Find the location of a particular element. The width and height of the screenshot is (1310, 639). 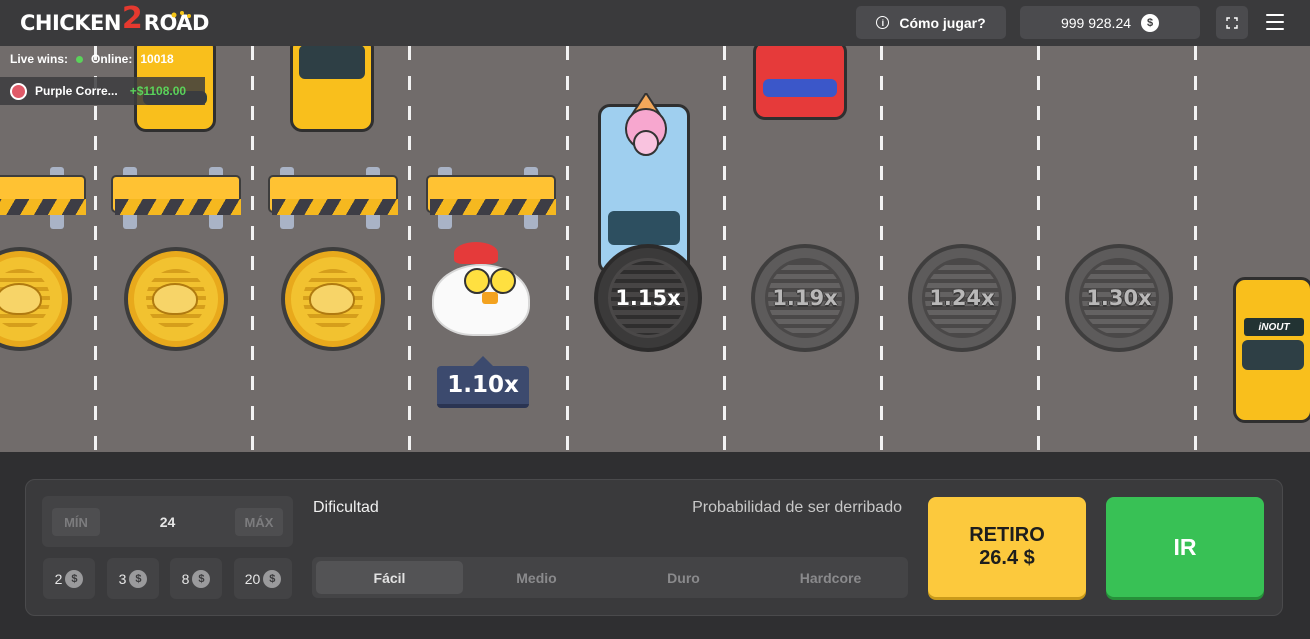

taxi-car: iNOUT is located at coordinates (1271, 350).